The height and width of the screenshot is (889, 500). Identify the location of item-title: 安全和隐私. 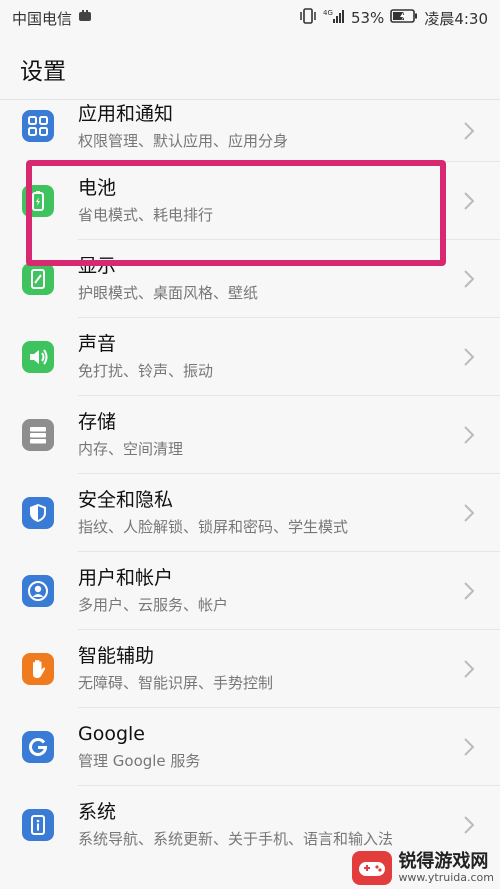
(126, 500).